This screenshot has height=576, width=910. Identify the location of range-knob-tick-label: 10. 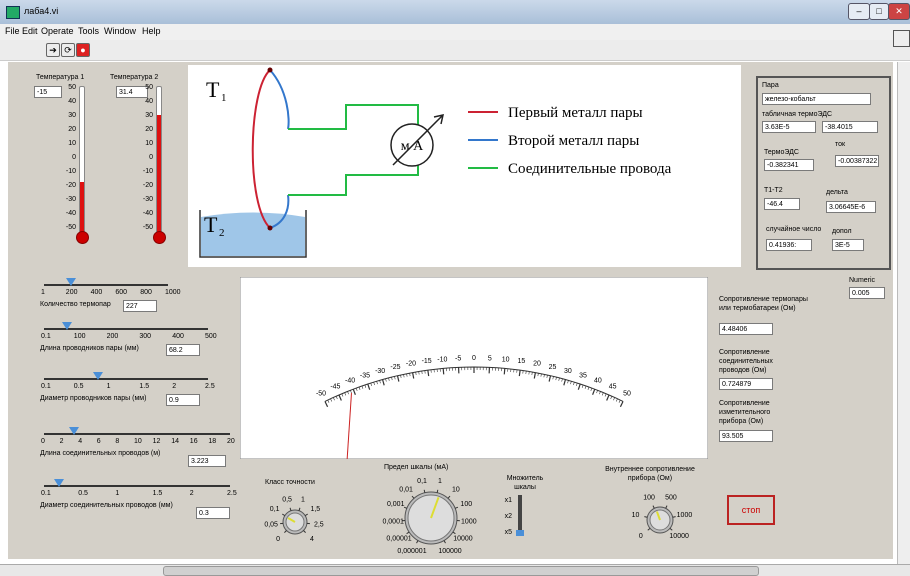
(456, 489).